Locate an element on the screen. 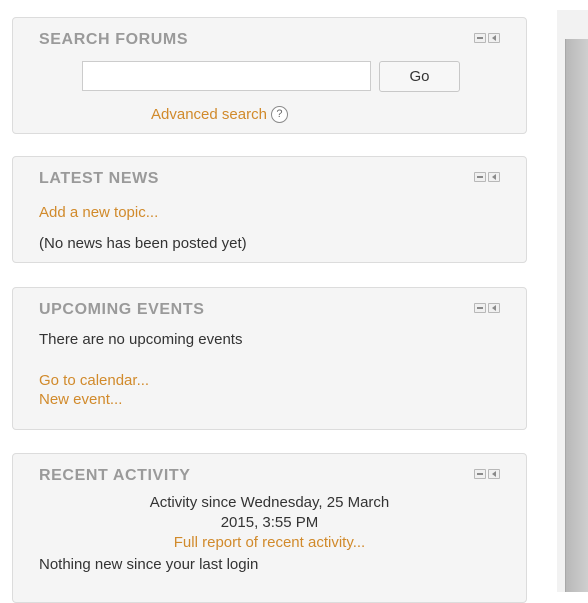  main-content-scroll-area is located at coordinates (576, 315).